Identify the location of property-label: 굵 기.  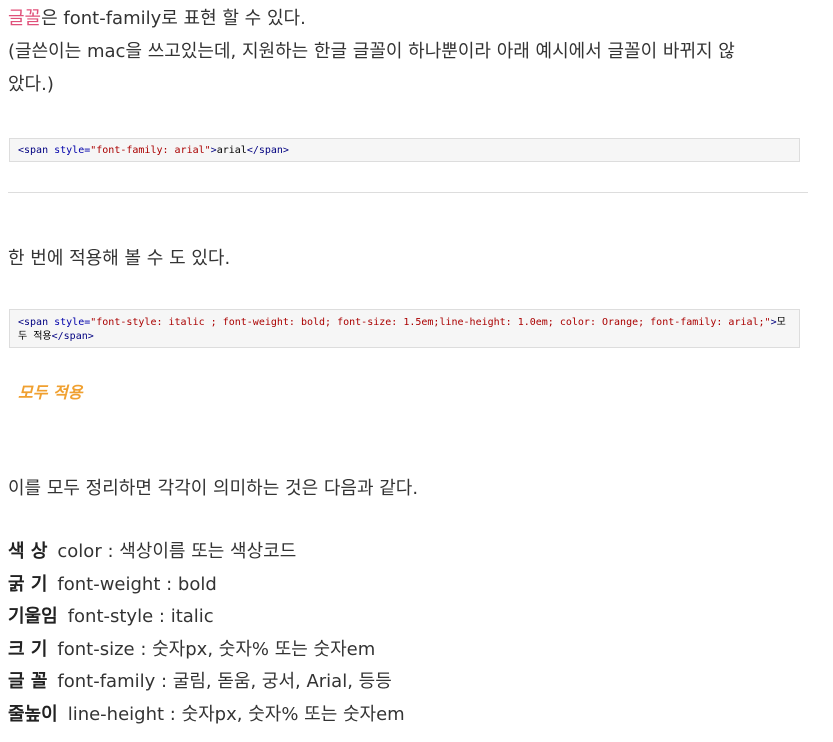
(28, 584).